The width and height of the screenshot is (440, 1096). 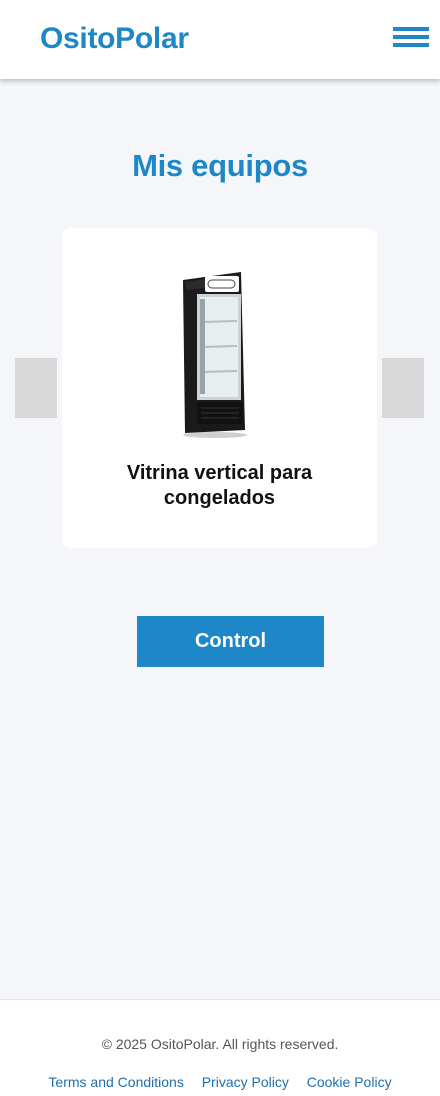 I want to click on page-title: Mis equipos, so click(x=220, y=165).